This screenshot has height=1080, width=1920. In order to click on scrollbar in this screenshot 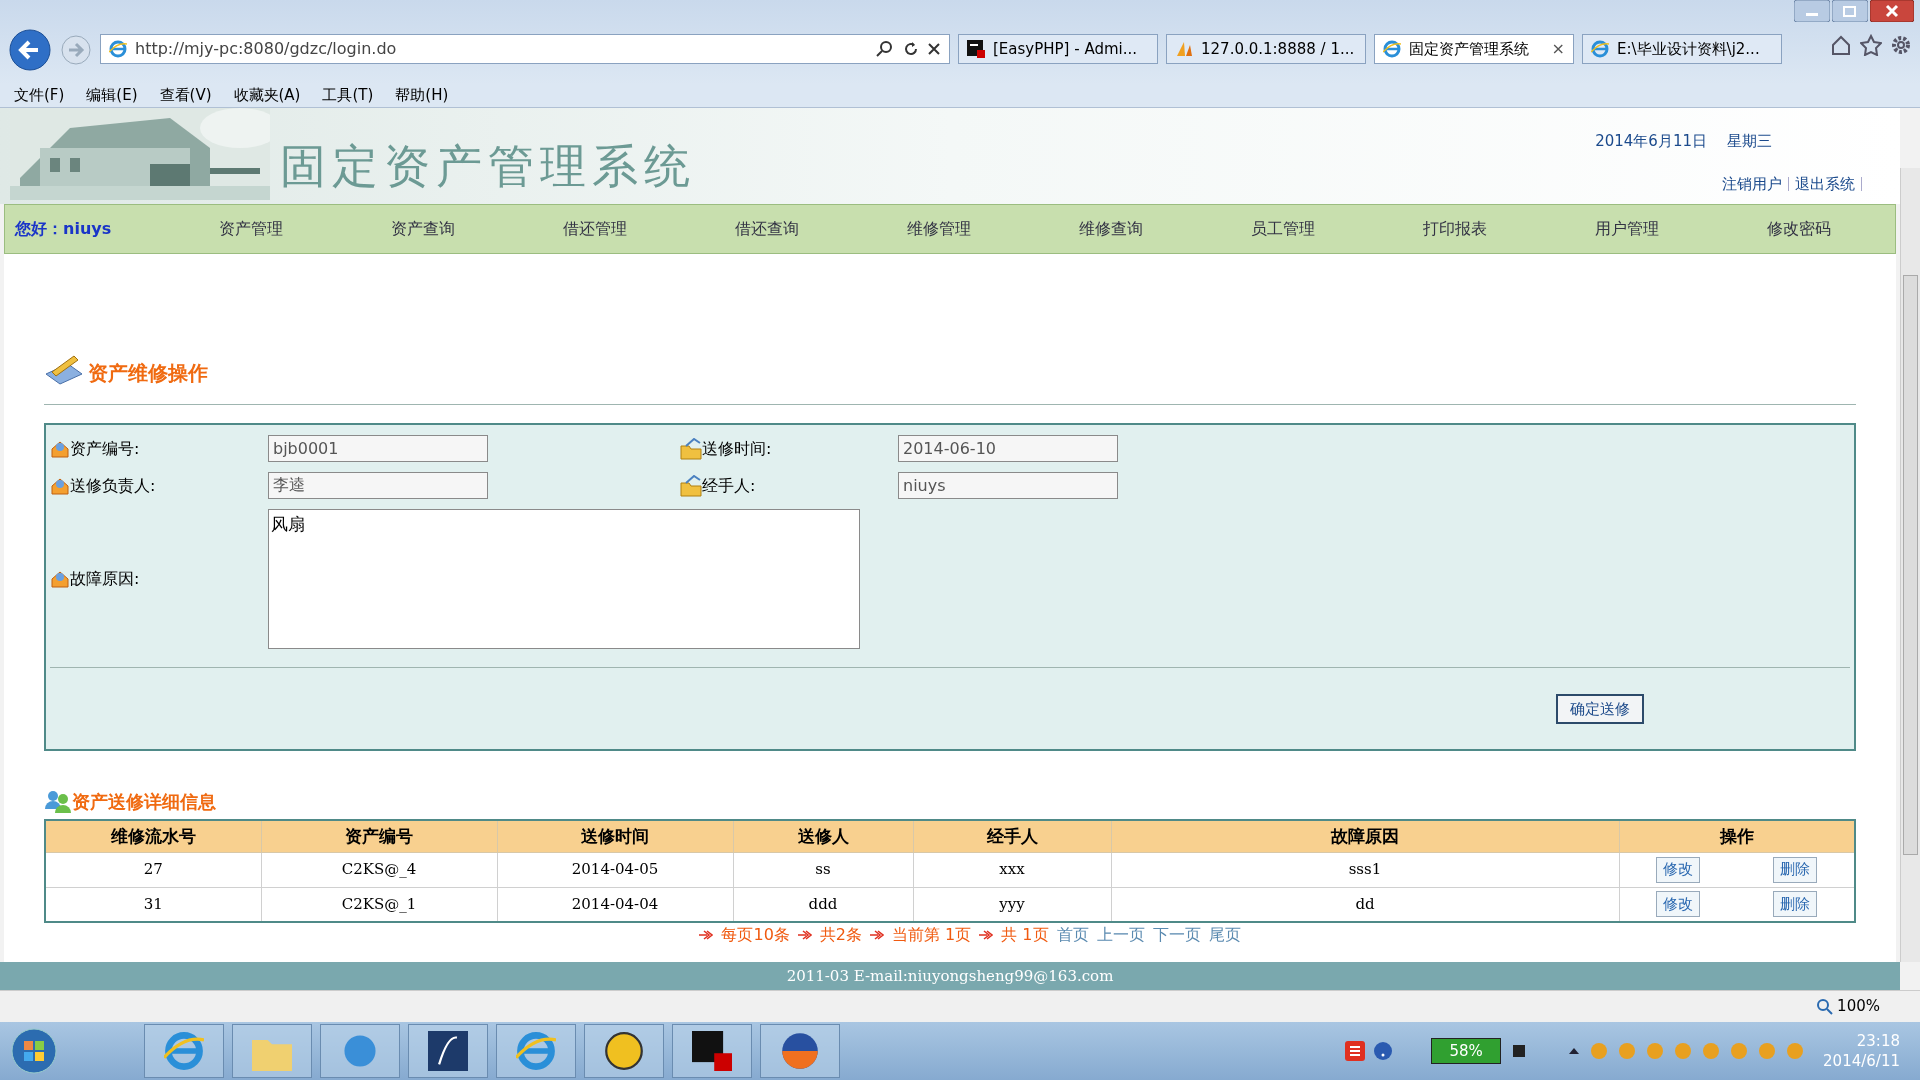, I will do `click(1910, 565)`.